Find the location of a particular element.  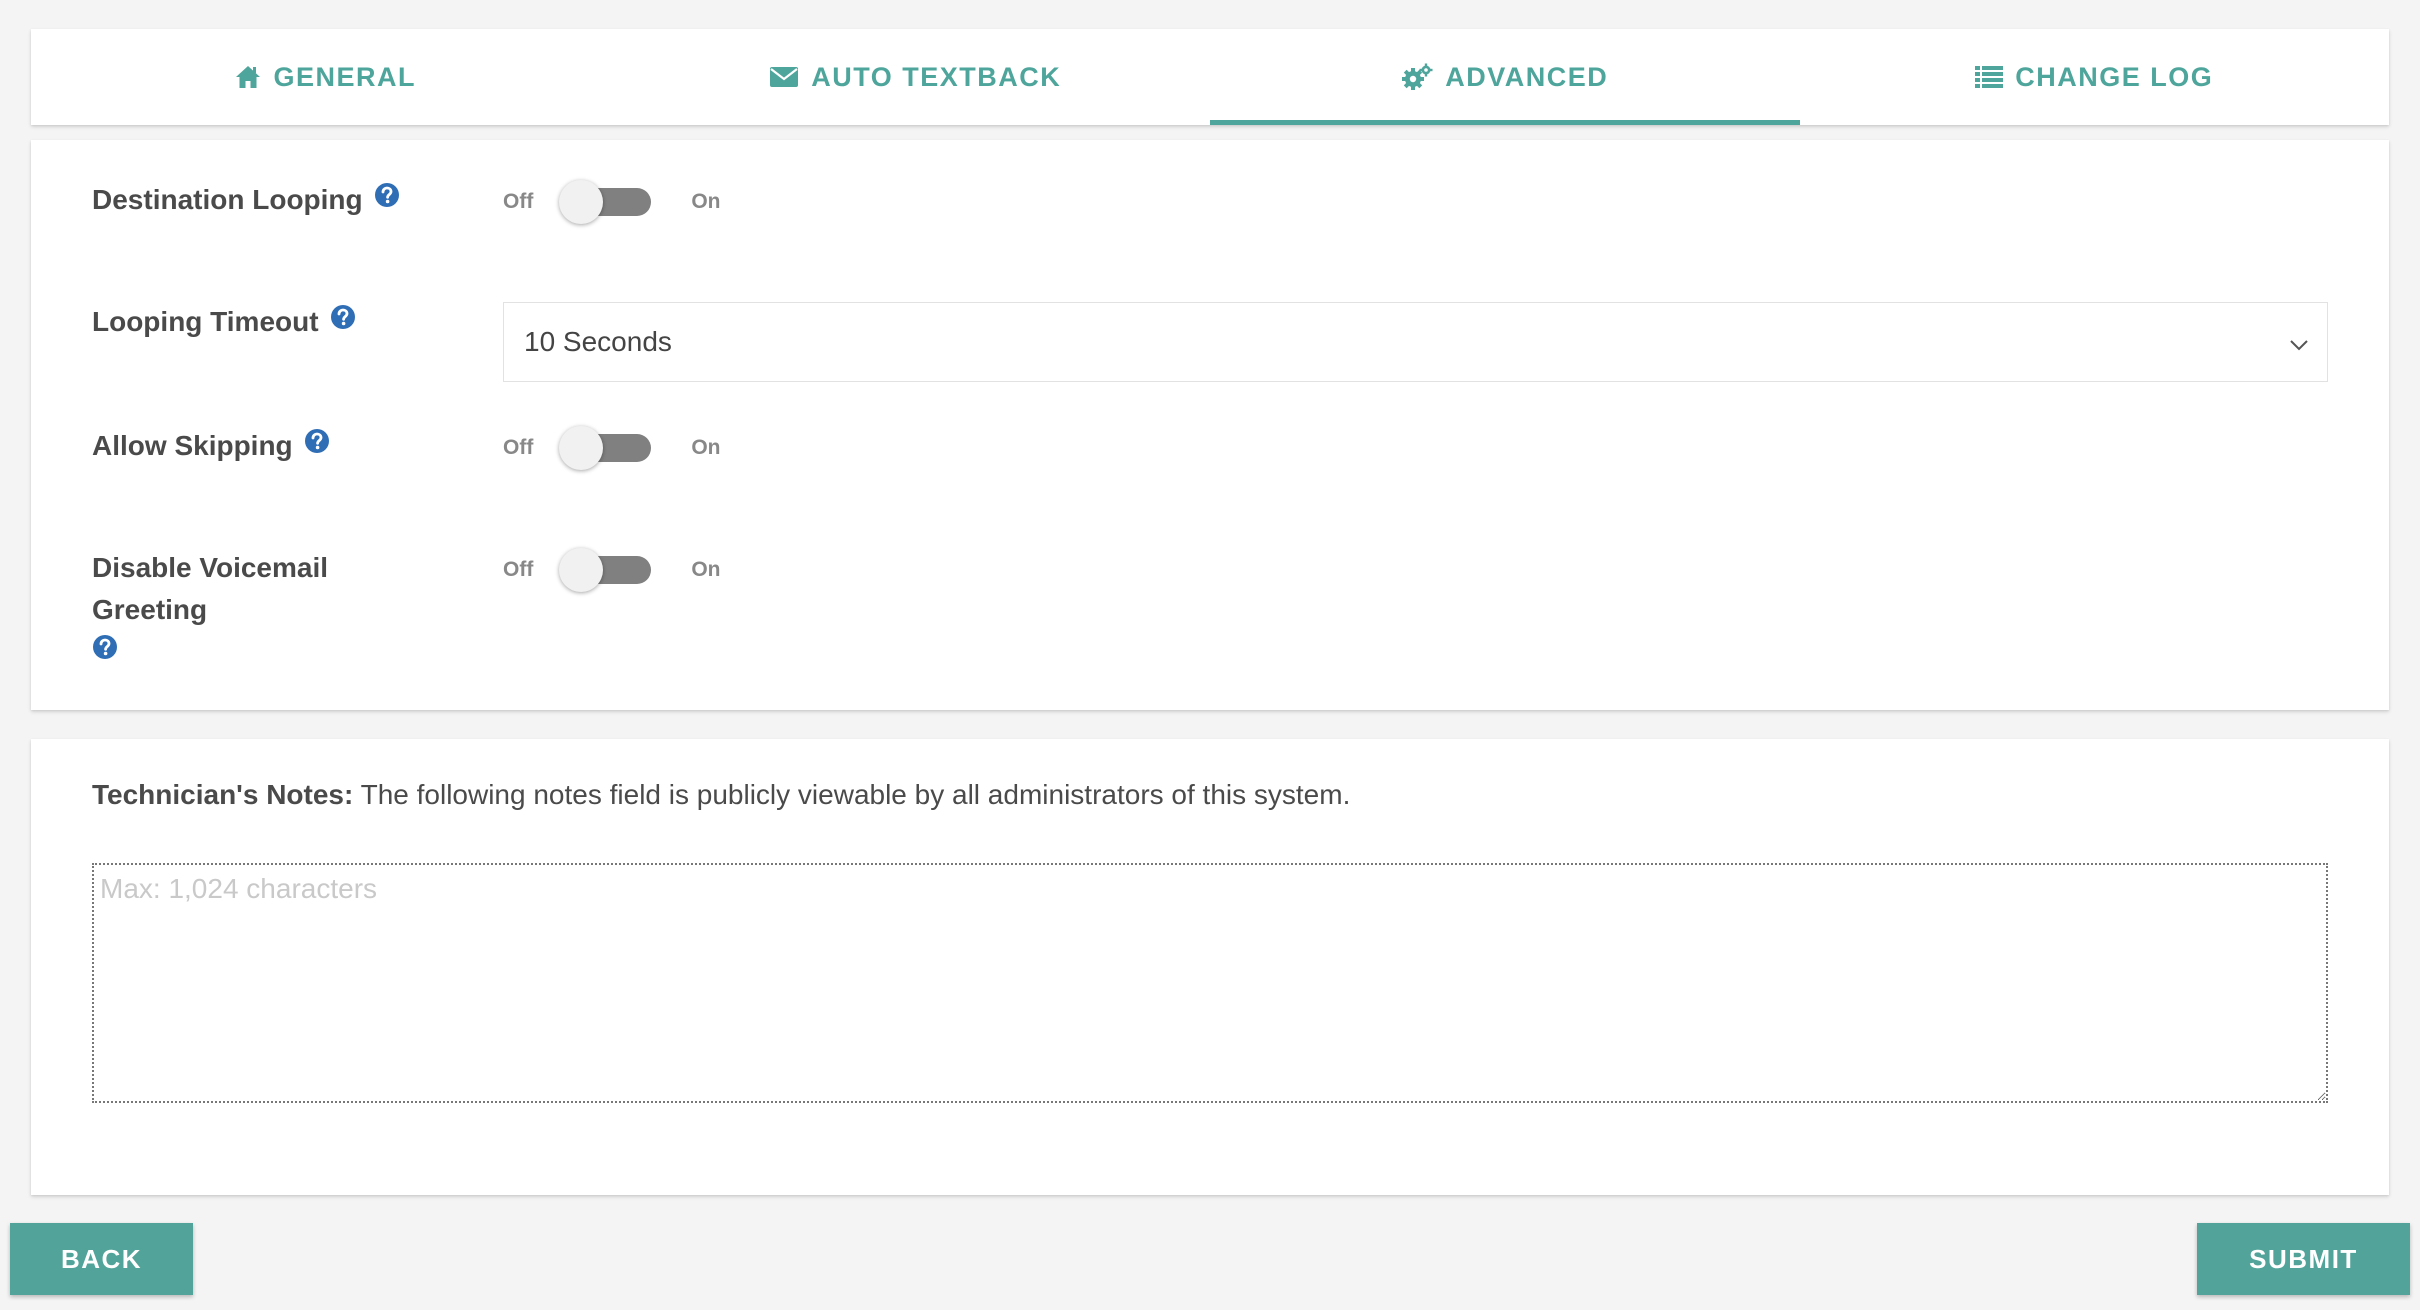

gears-icon is located at coordinates (1417, 77).